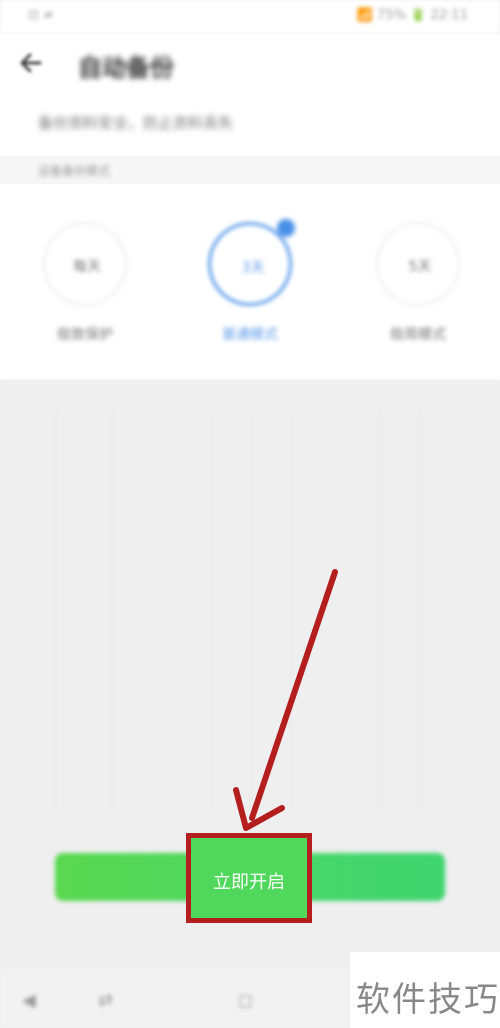 The height and width of the screenshot is (1028, 500). I want to click on status-left: ⊡ ≠, so click(41, 15).